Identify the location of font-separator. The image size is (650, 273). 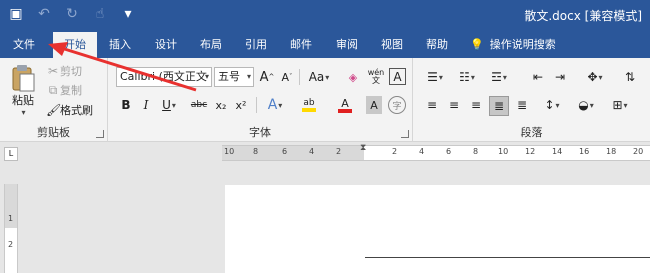
(299, 77).